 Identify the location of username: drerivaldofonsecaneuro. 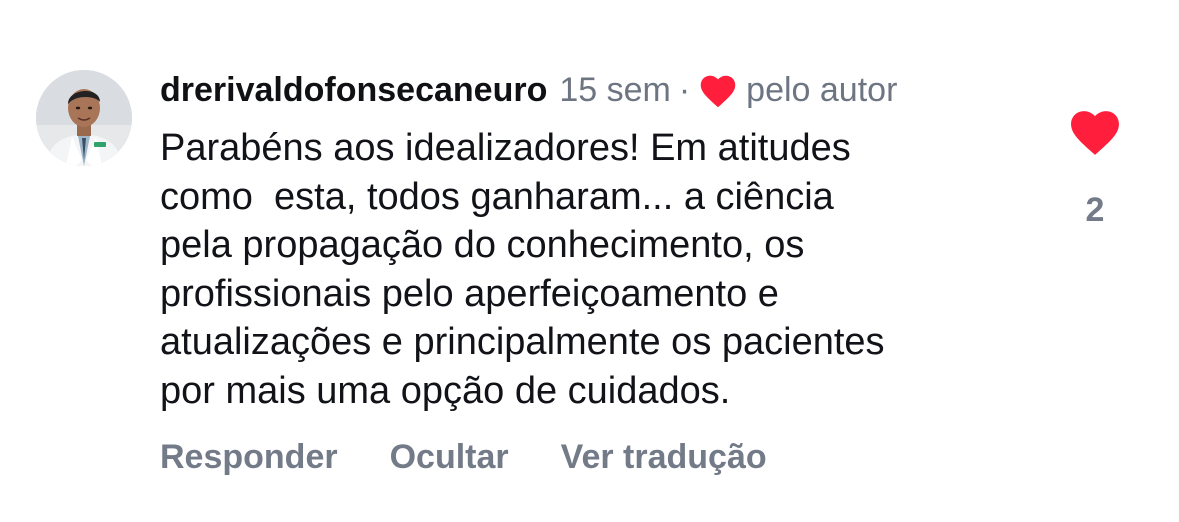
(353, 90).